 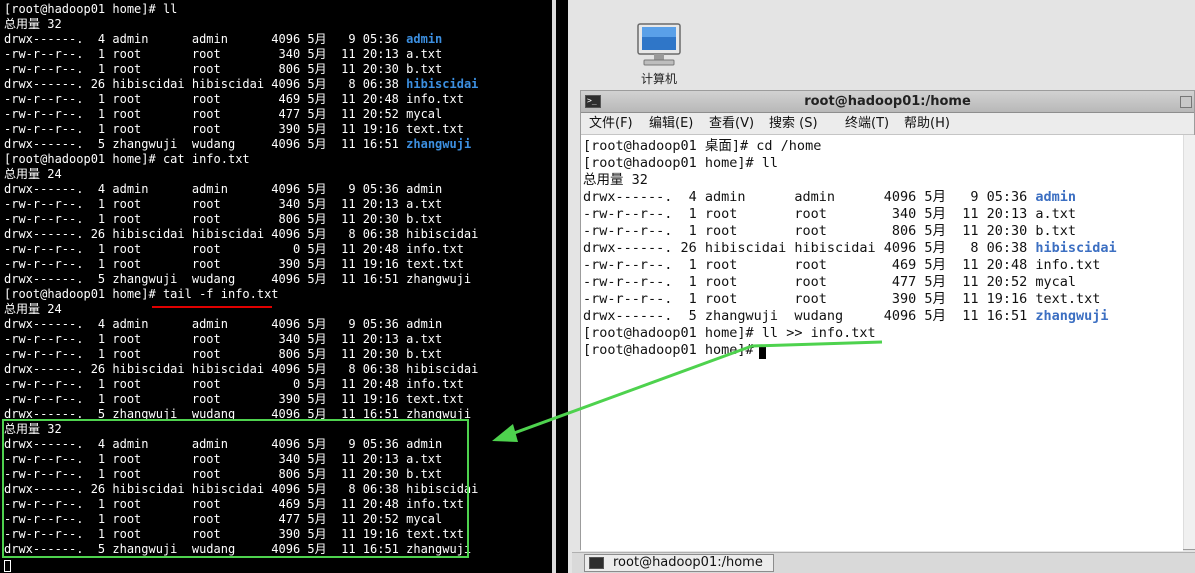 What do you see at coordinates (554, 286) in the screenshot?
I see `left-terminal-scrollbar` at bounding box center [554, 286].